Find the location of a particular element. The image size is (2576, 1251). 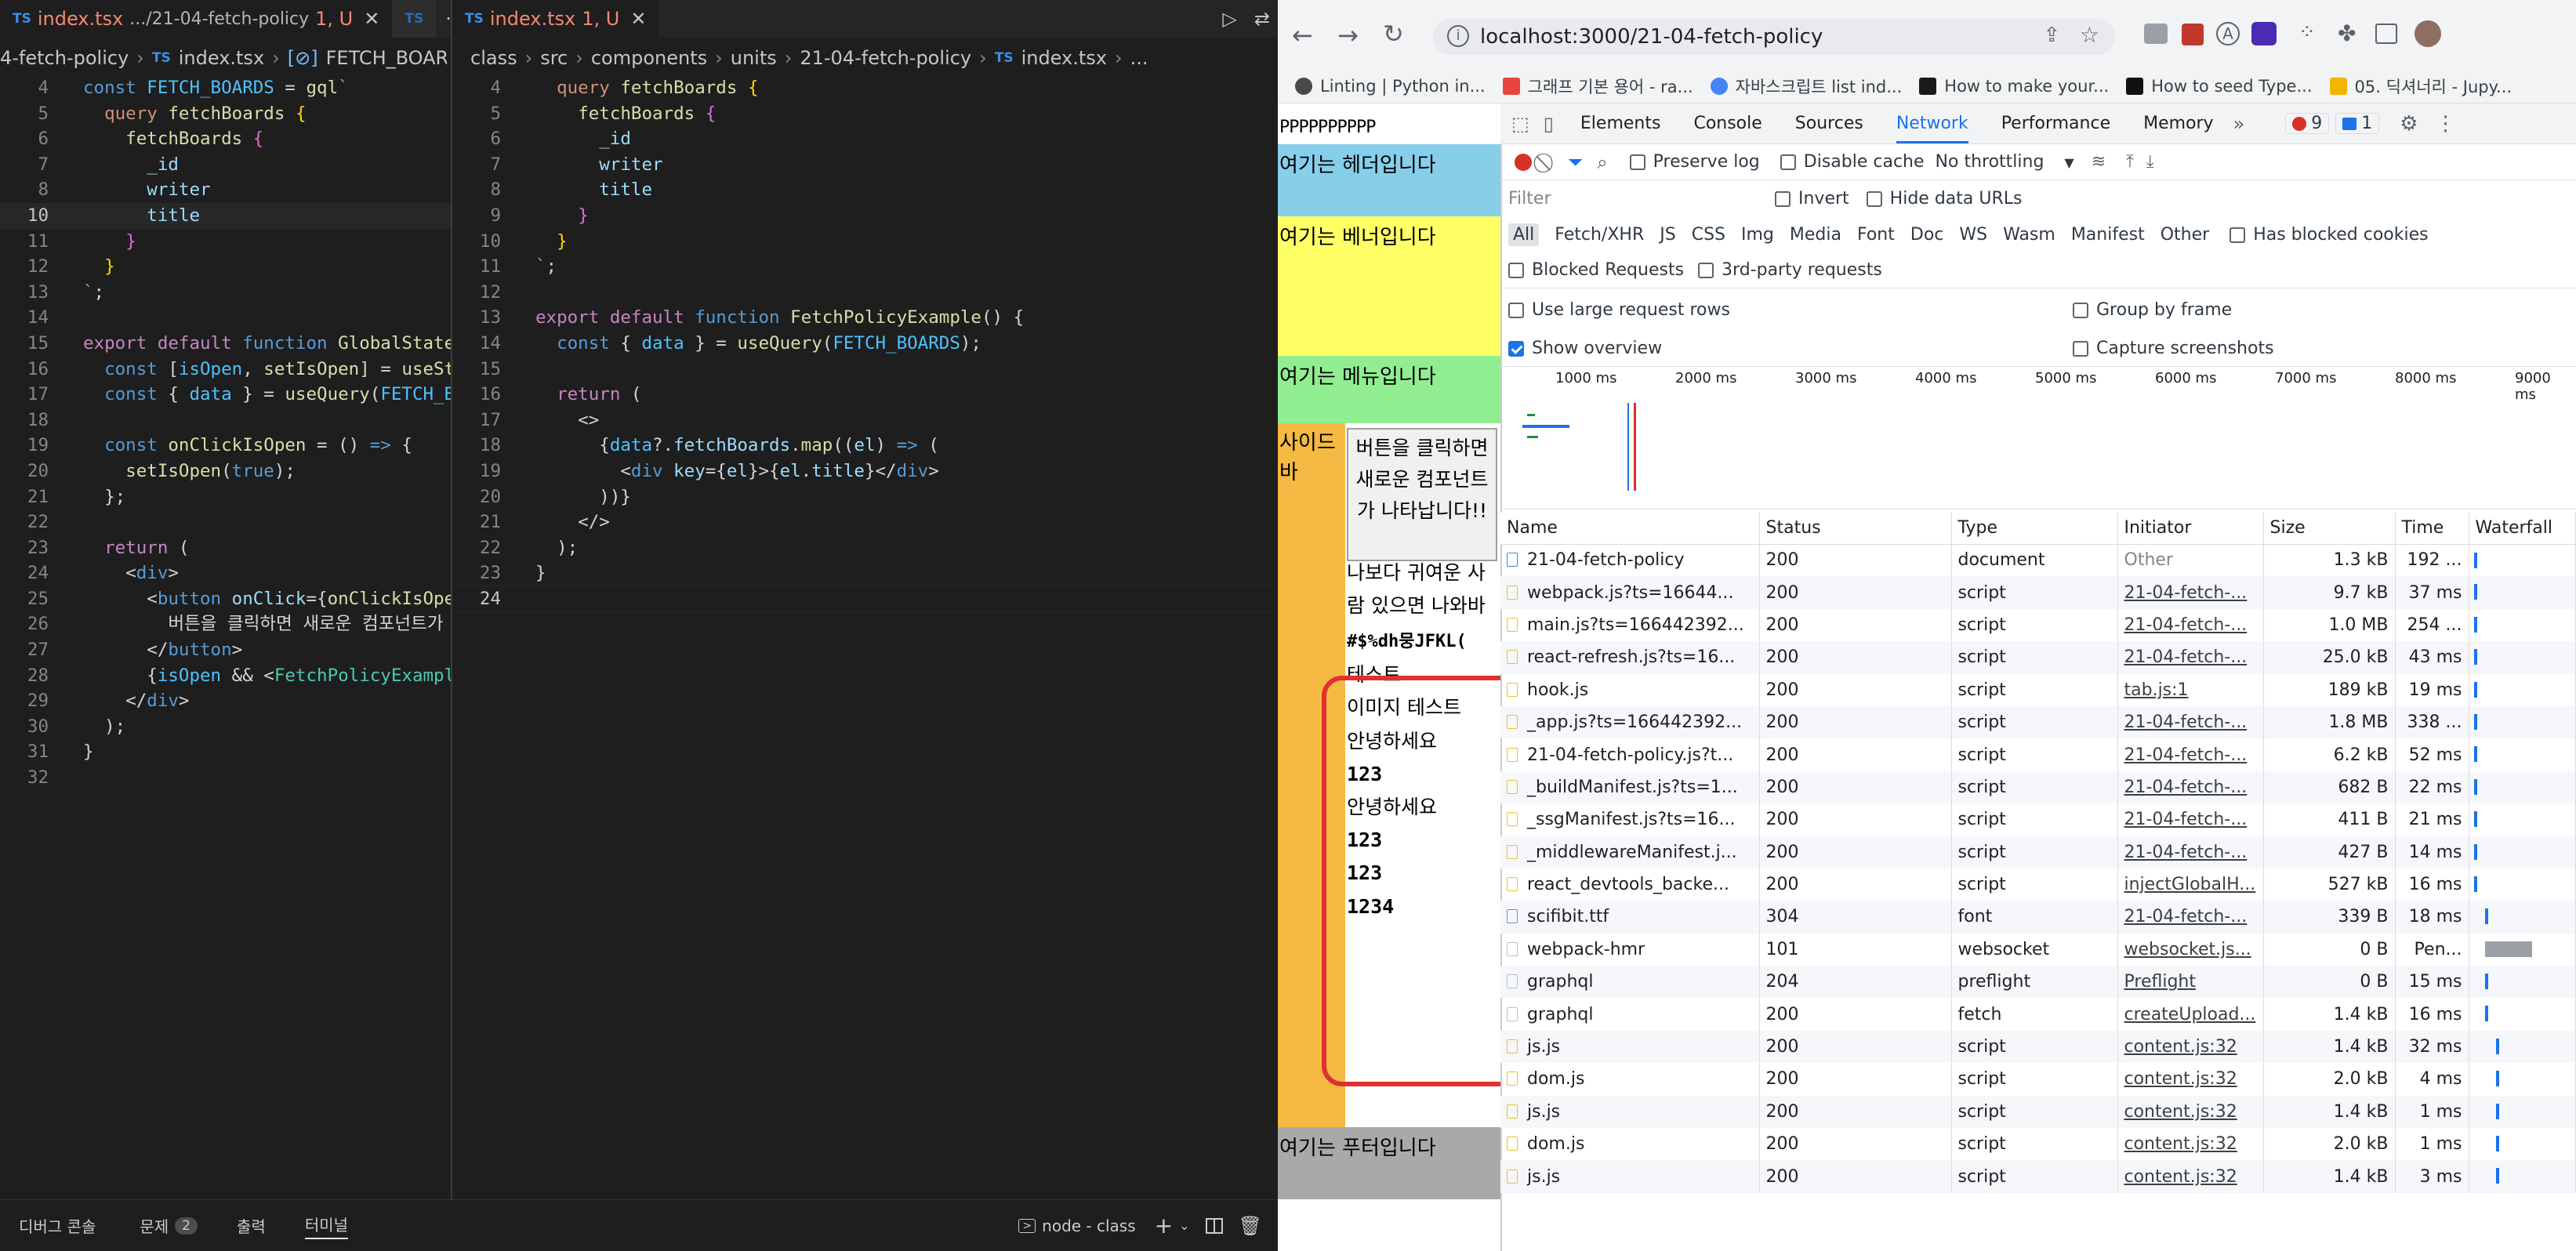

record-icon is located at coordinates (1524, 162).